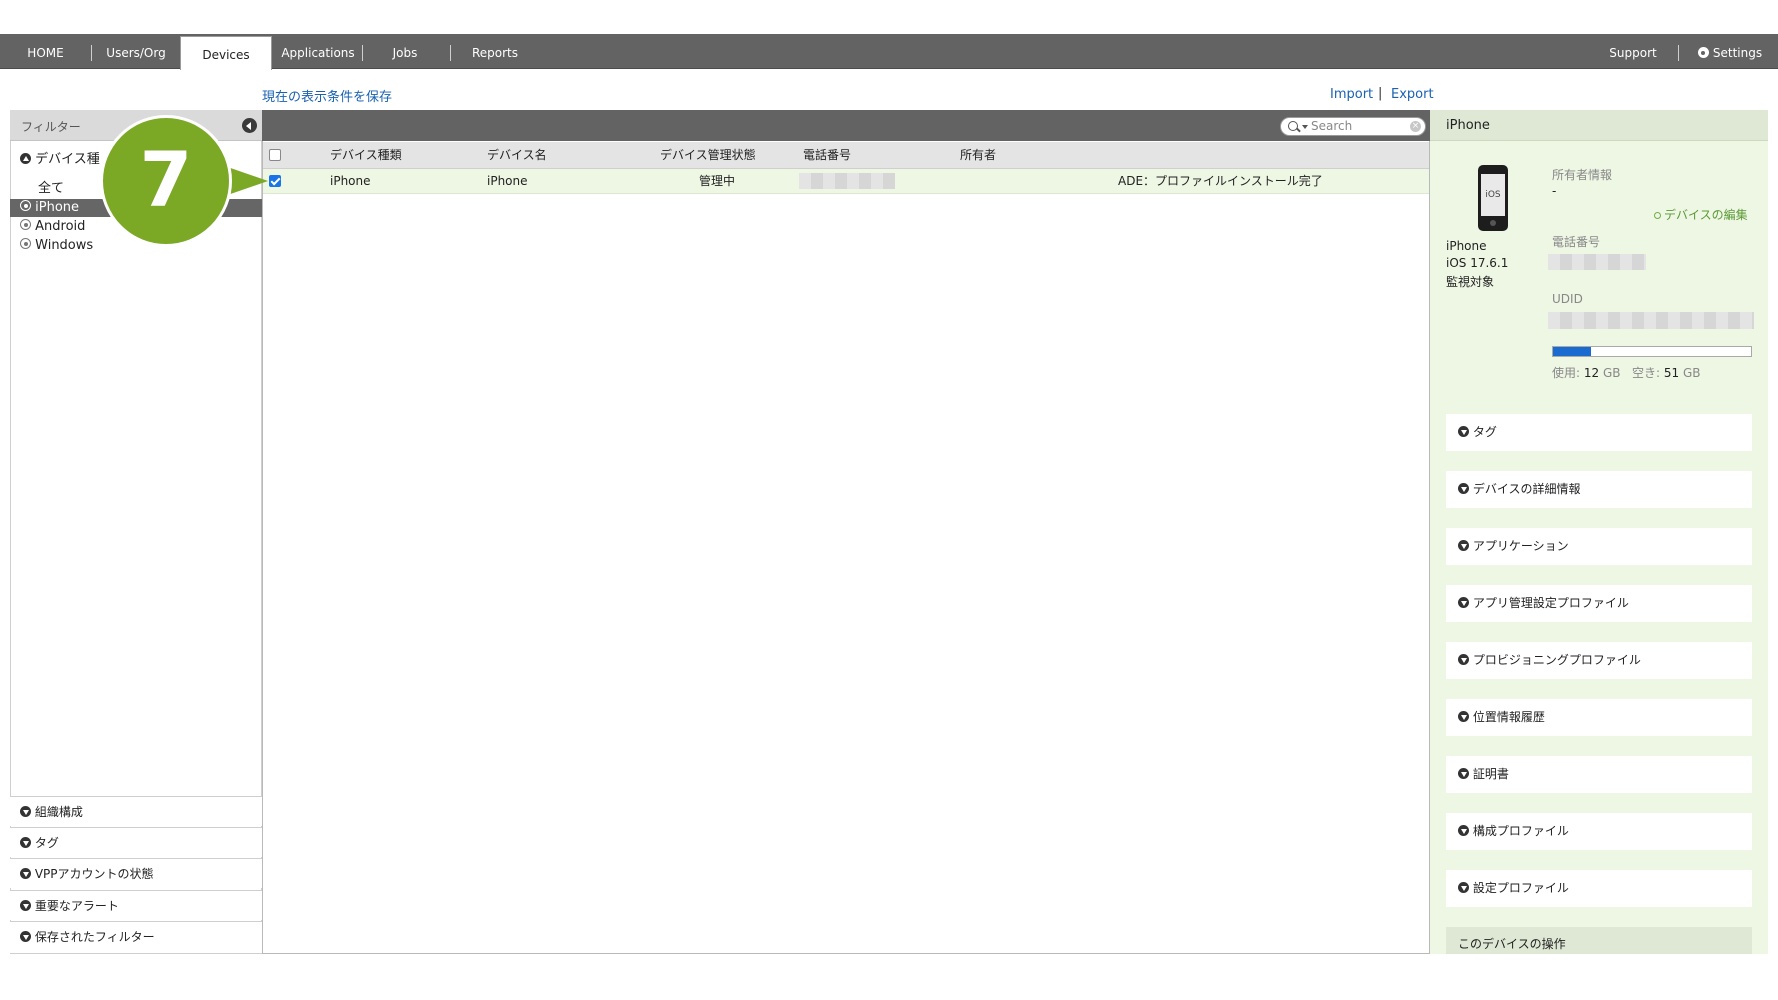 This screenshot has height=1000, width=1778. I want to click on filter-section-label: 保存されたフィルター, so click(94, 937).